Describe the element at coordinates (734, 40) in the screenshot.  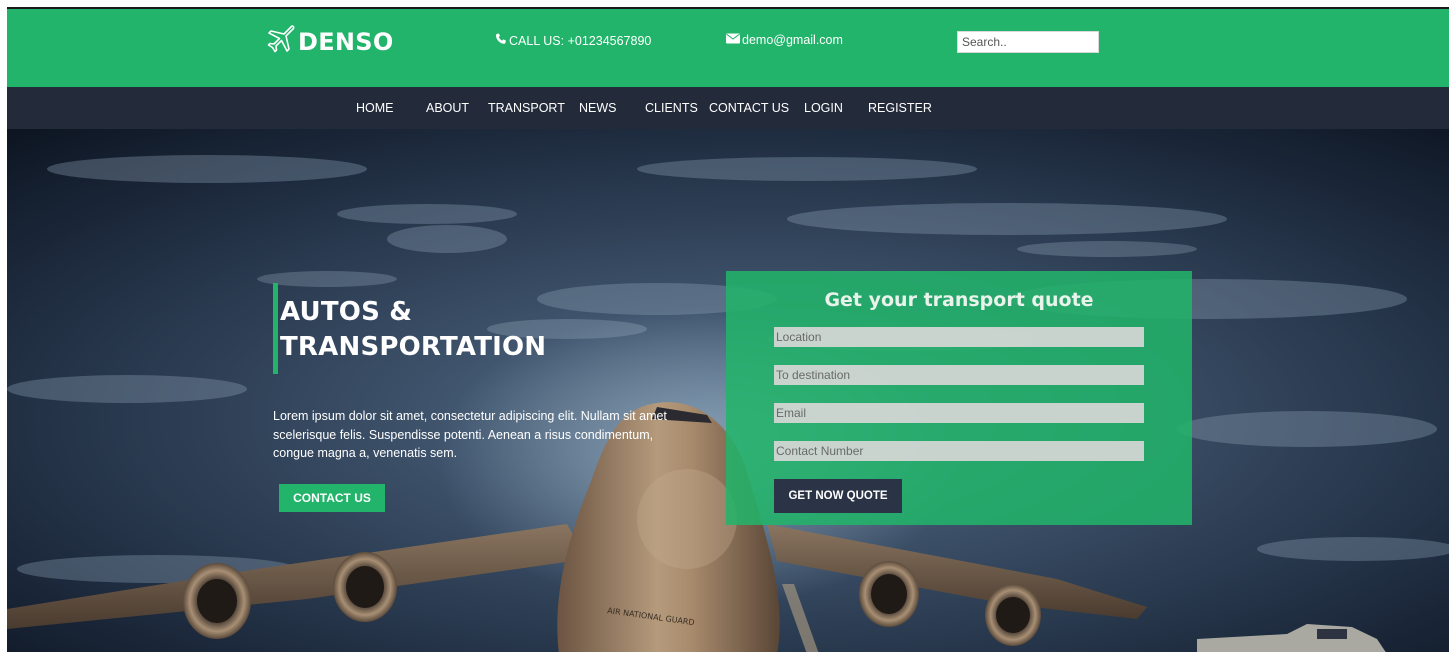
I see `envelope-icon` at that location.